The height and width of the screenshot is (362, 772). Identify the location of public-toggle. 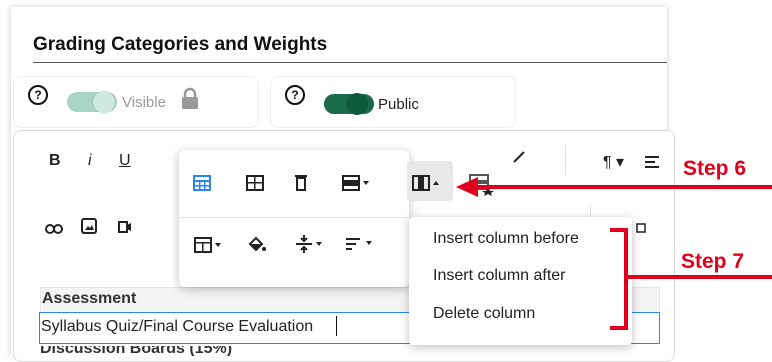
(349, 104).